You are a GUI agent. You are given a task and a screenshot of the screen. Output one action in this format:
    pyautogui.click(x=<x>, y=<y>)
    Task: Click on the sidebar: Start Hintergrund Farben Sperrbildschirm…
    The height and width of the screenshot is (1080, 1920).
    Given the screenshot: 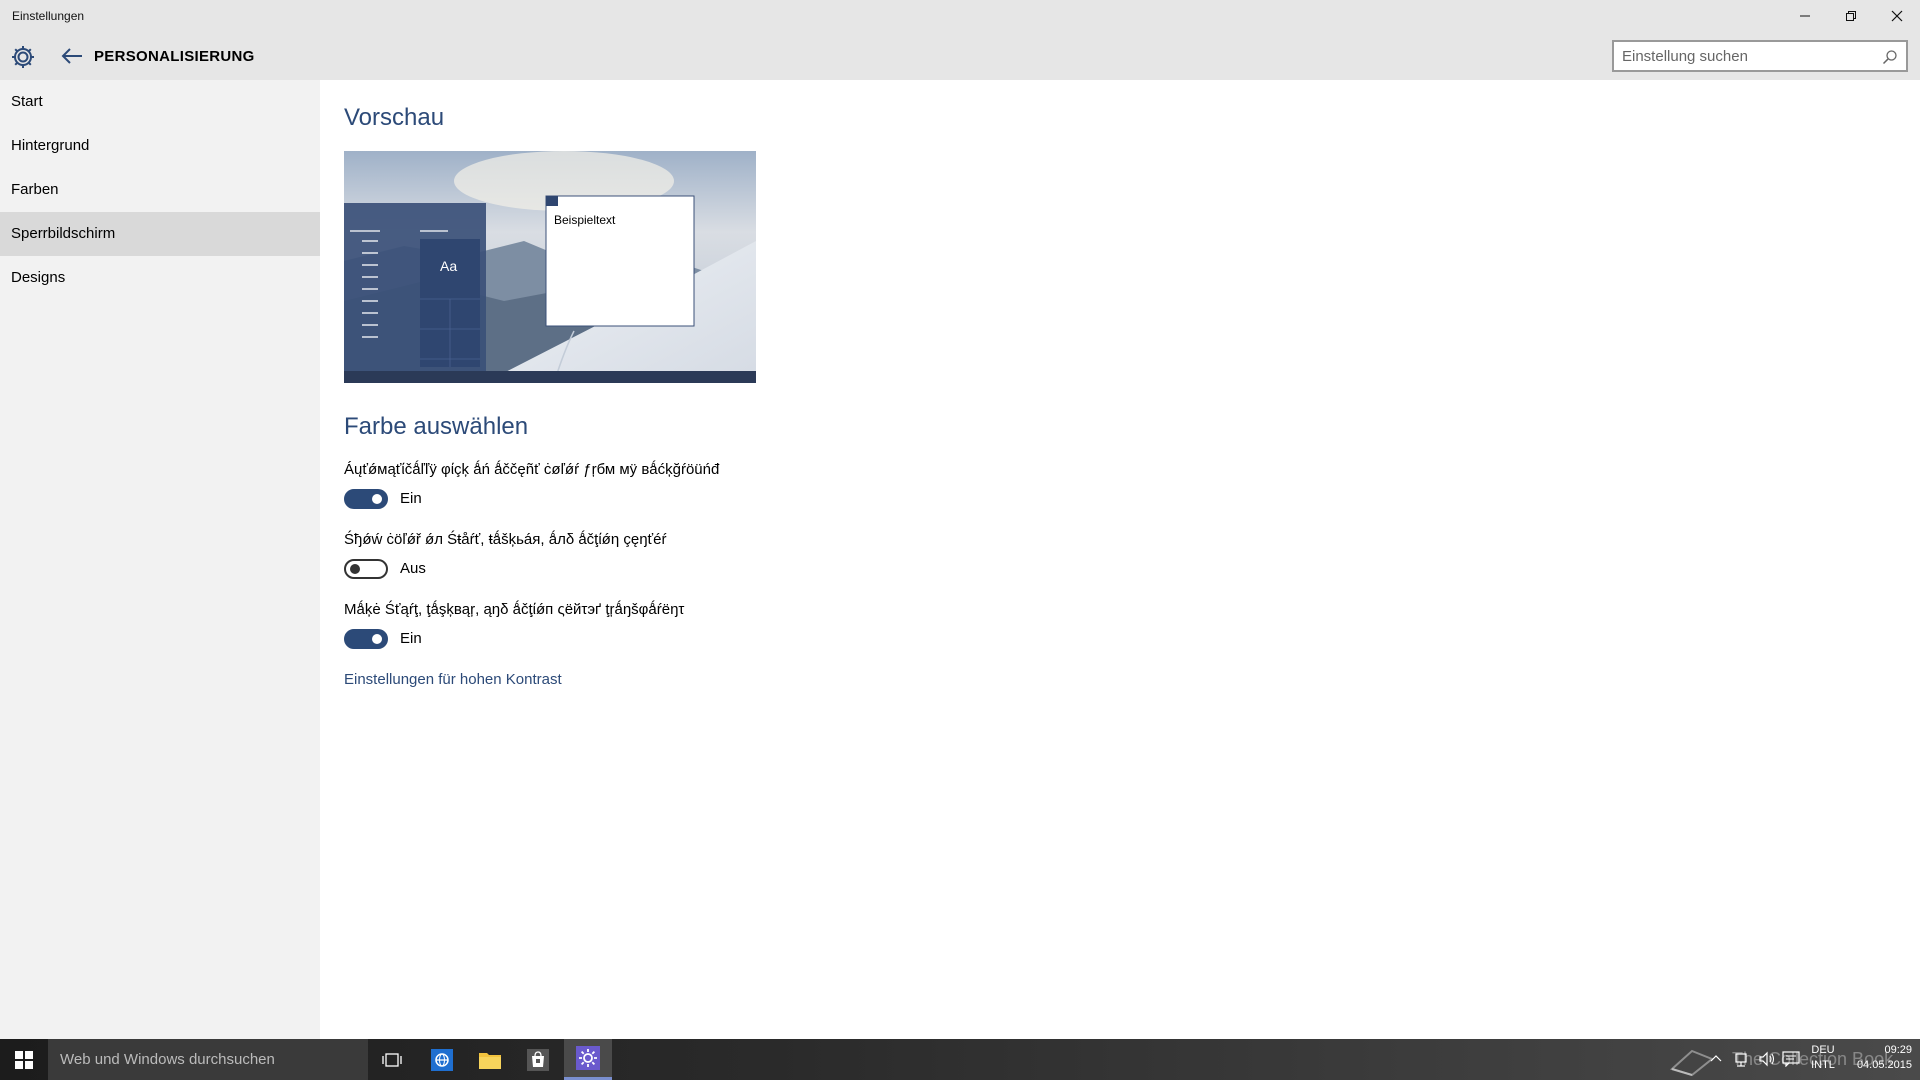 What is the action you would take?
    pyautogui.click(x=160, y=559)
    